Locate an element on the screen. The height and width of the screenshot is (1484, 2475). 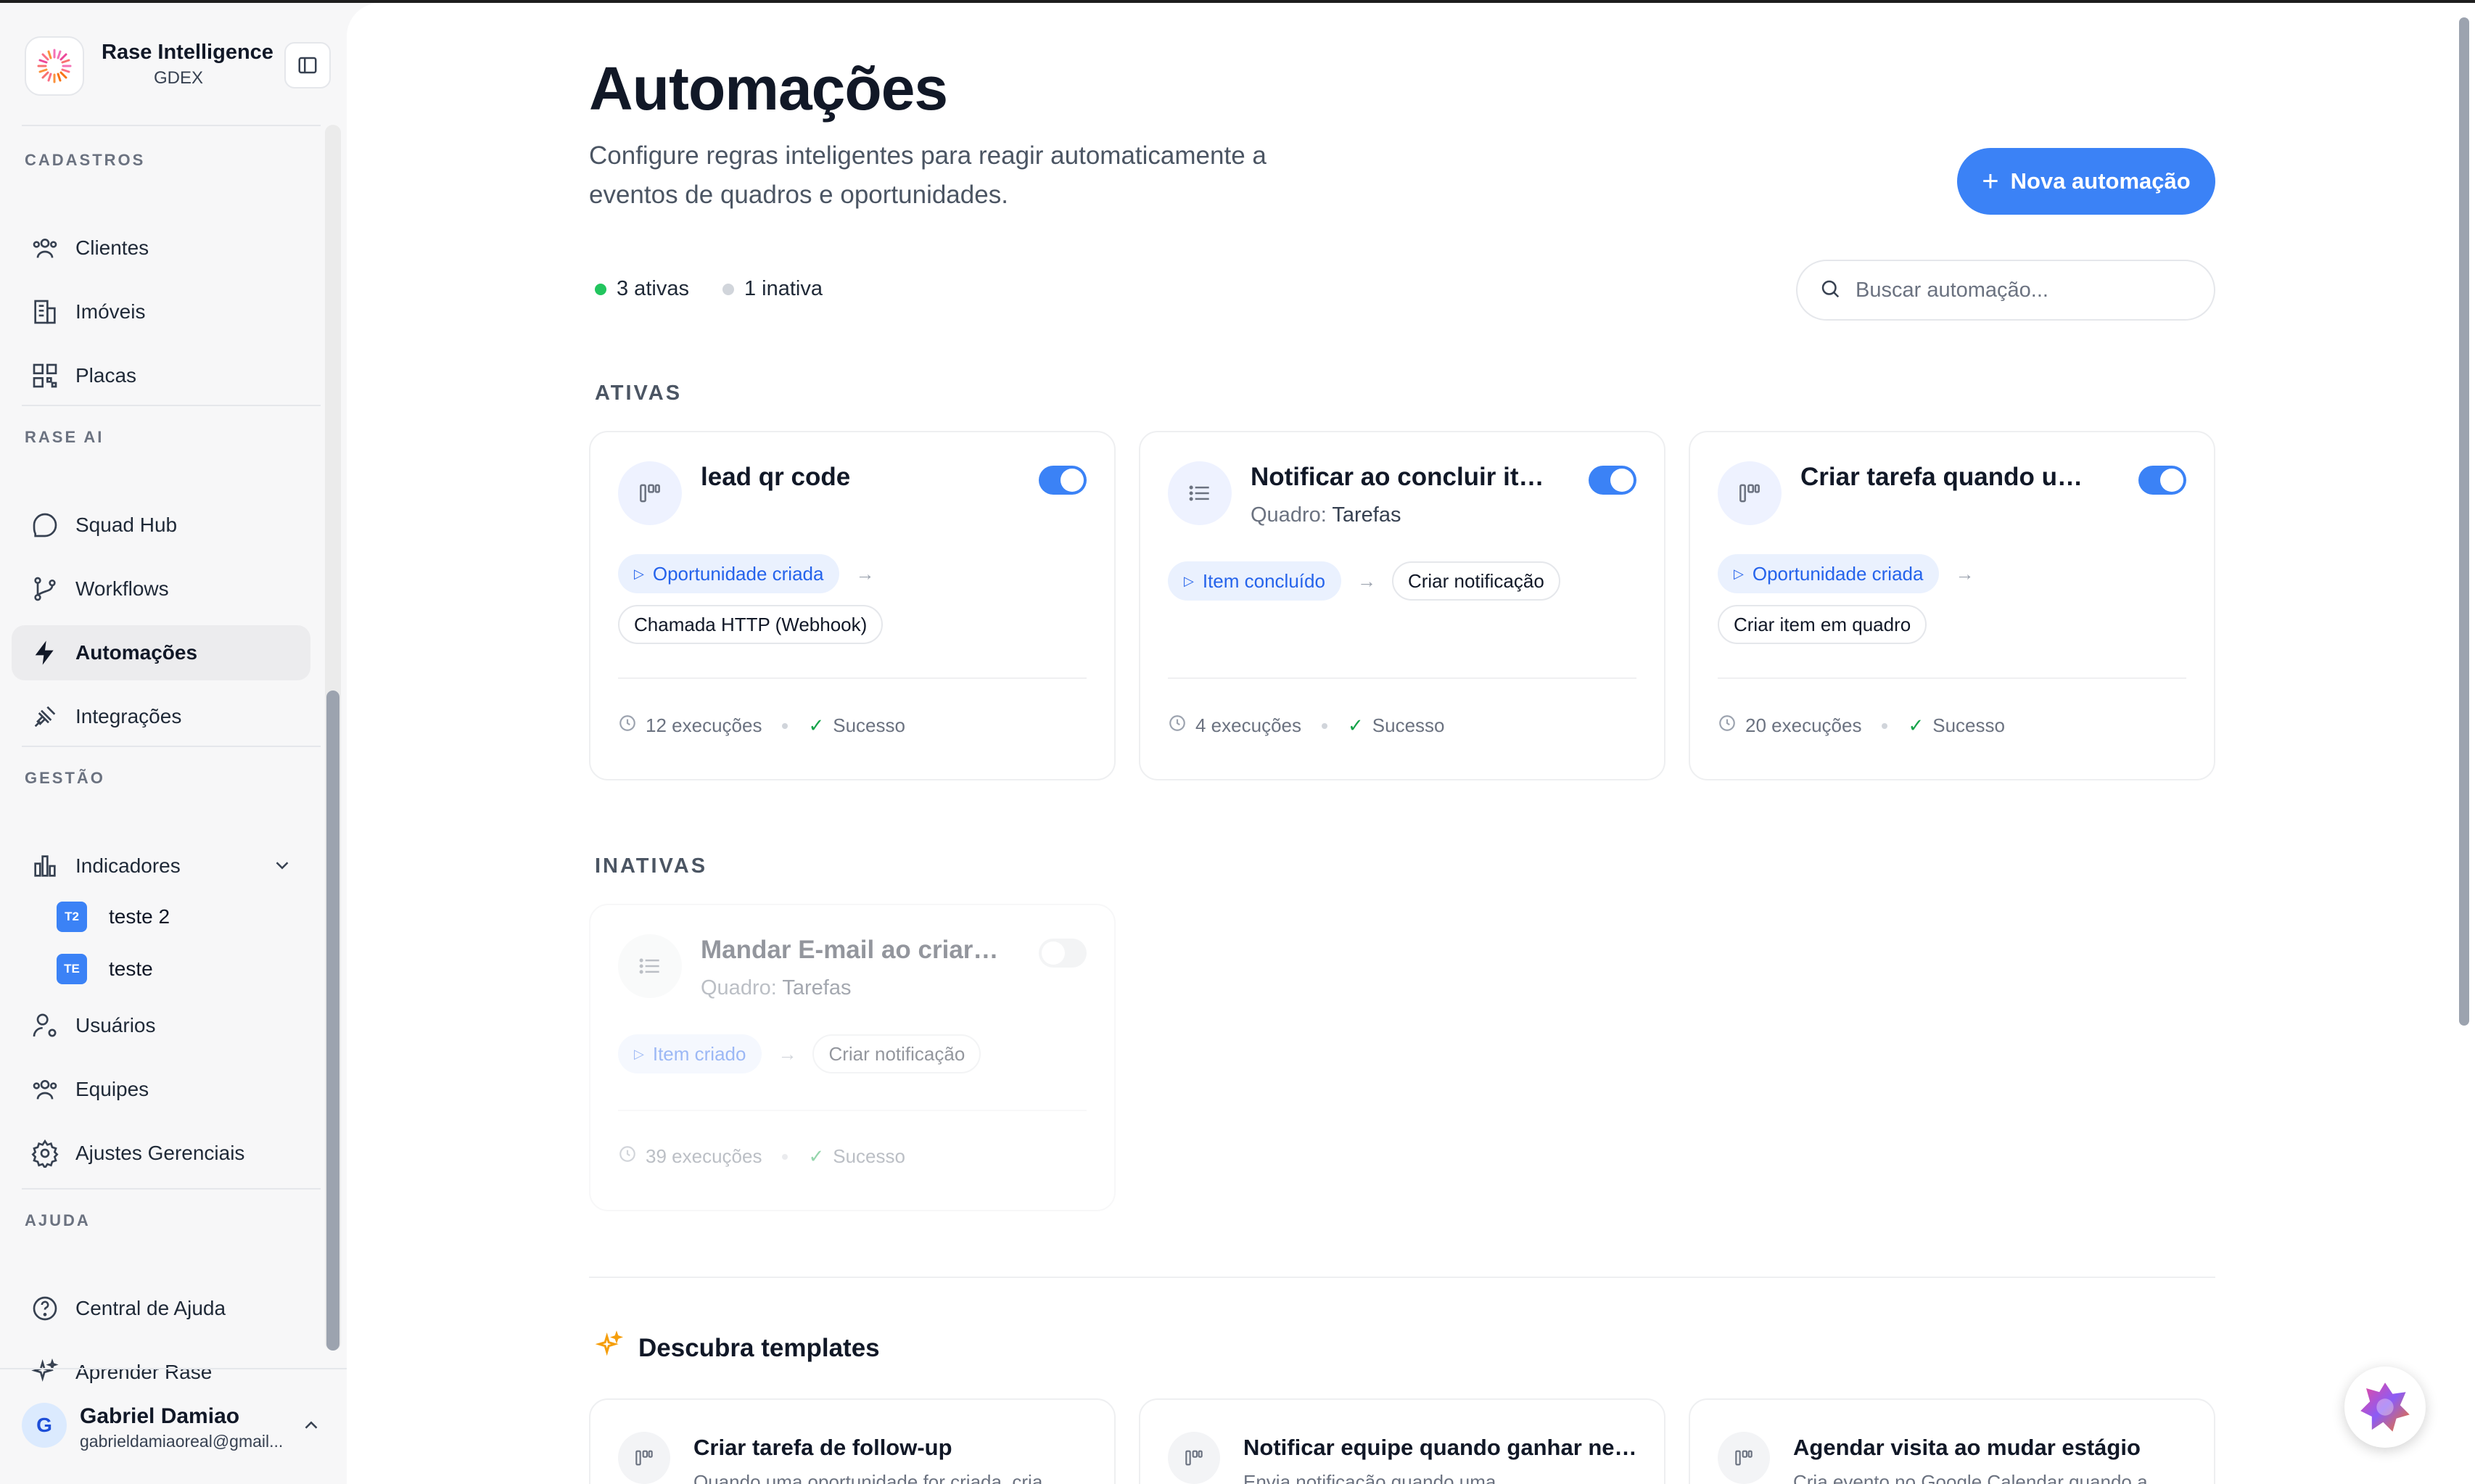
run-count: 20 execuções is located at coordinates (1803, 725).